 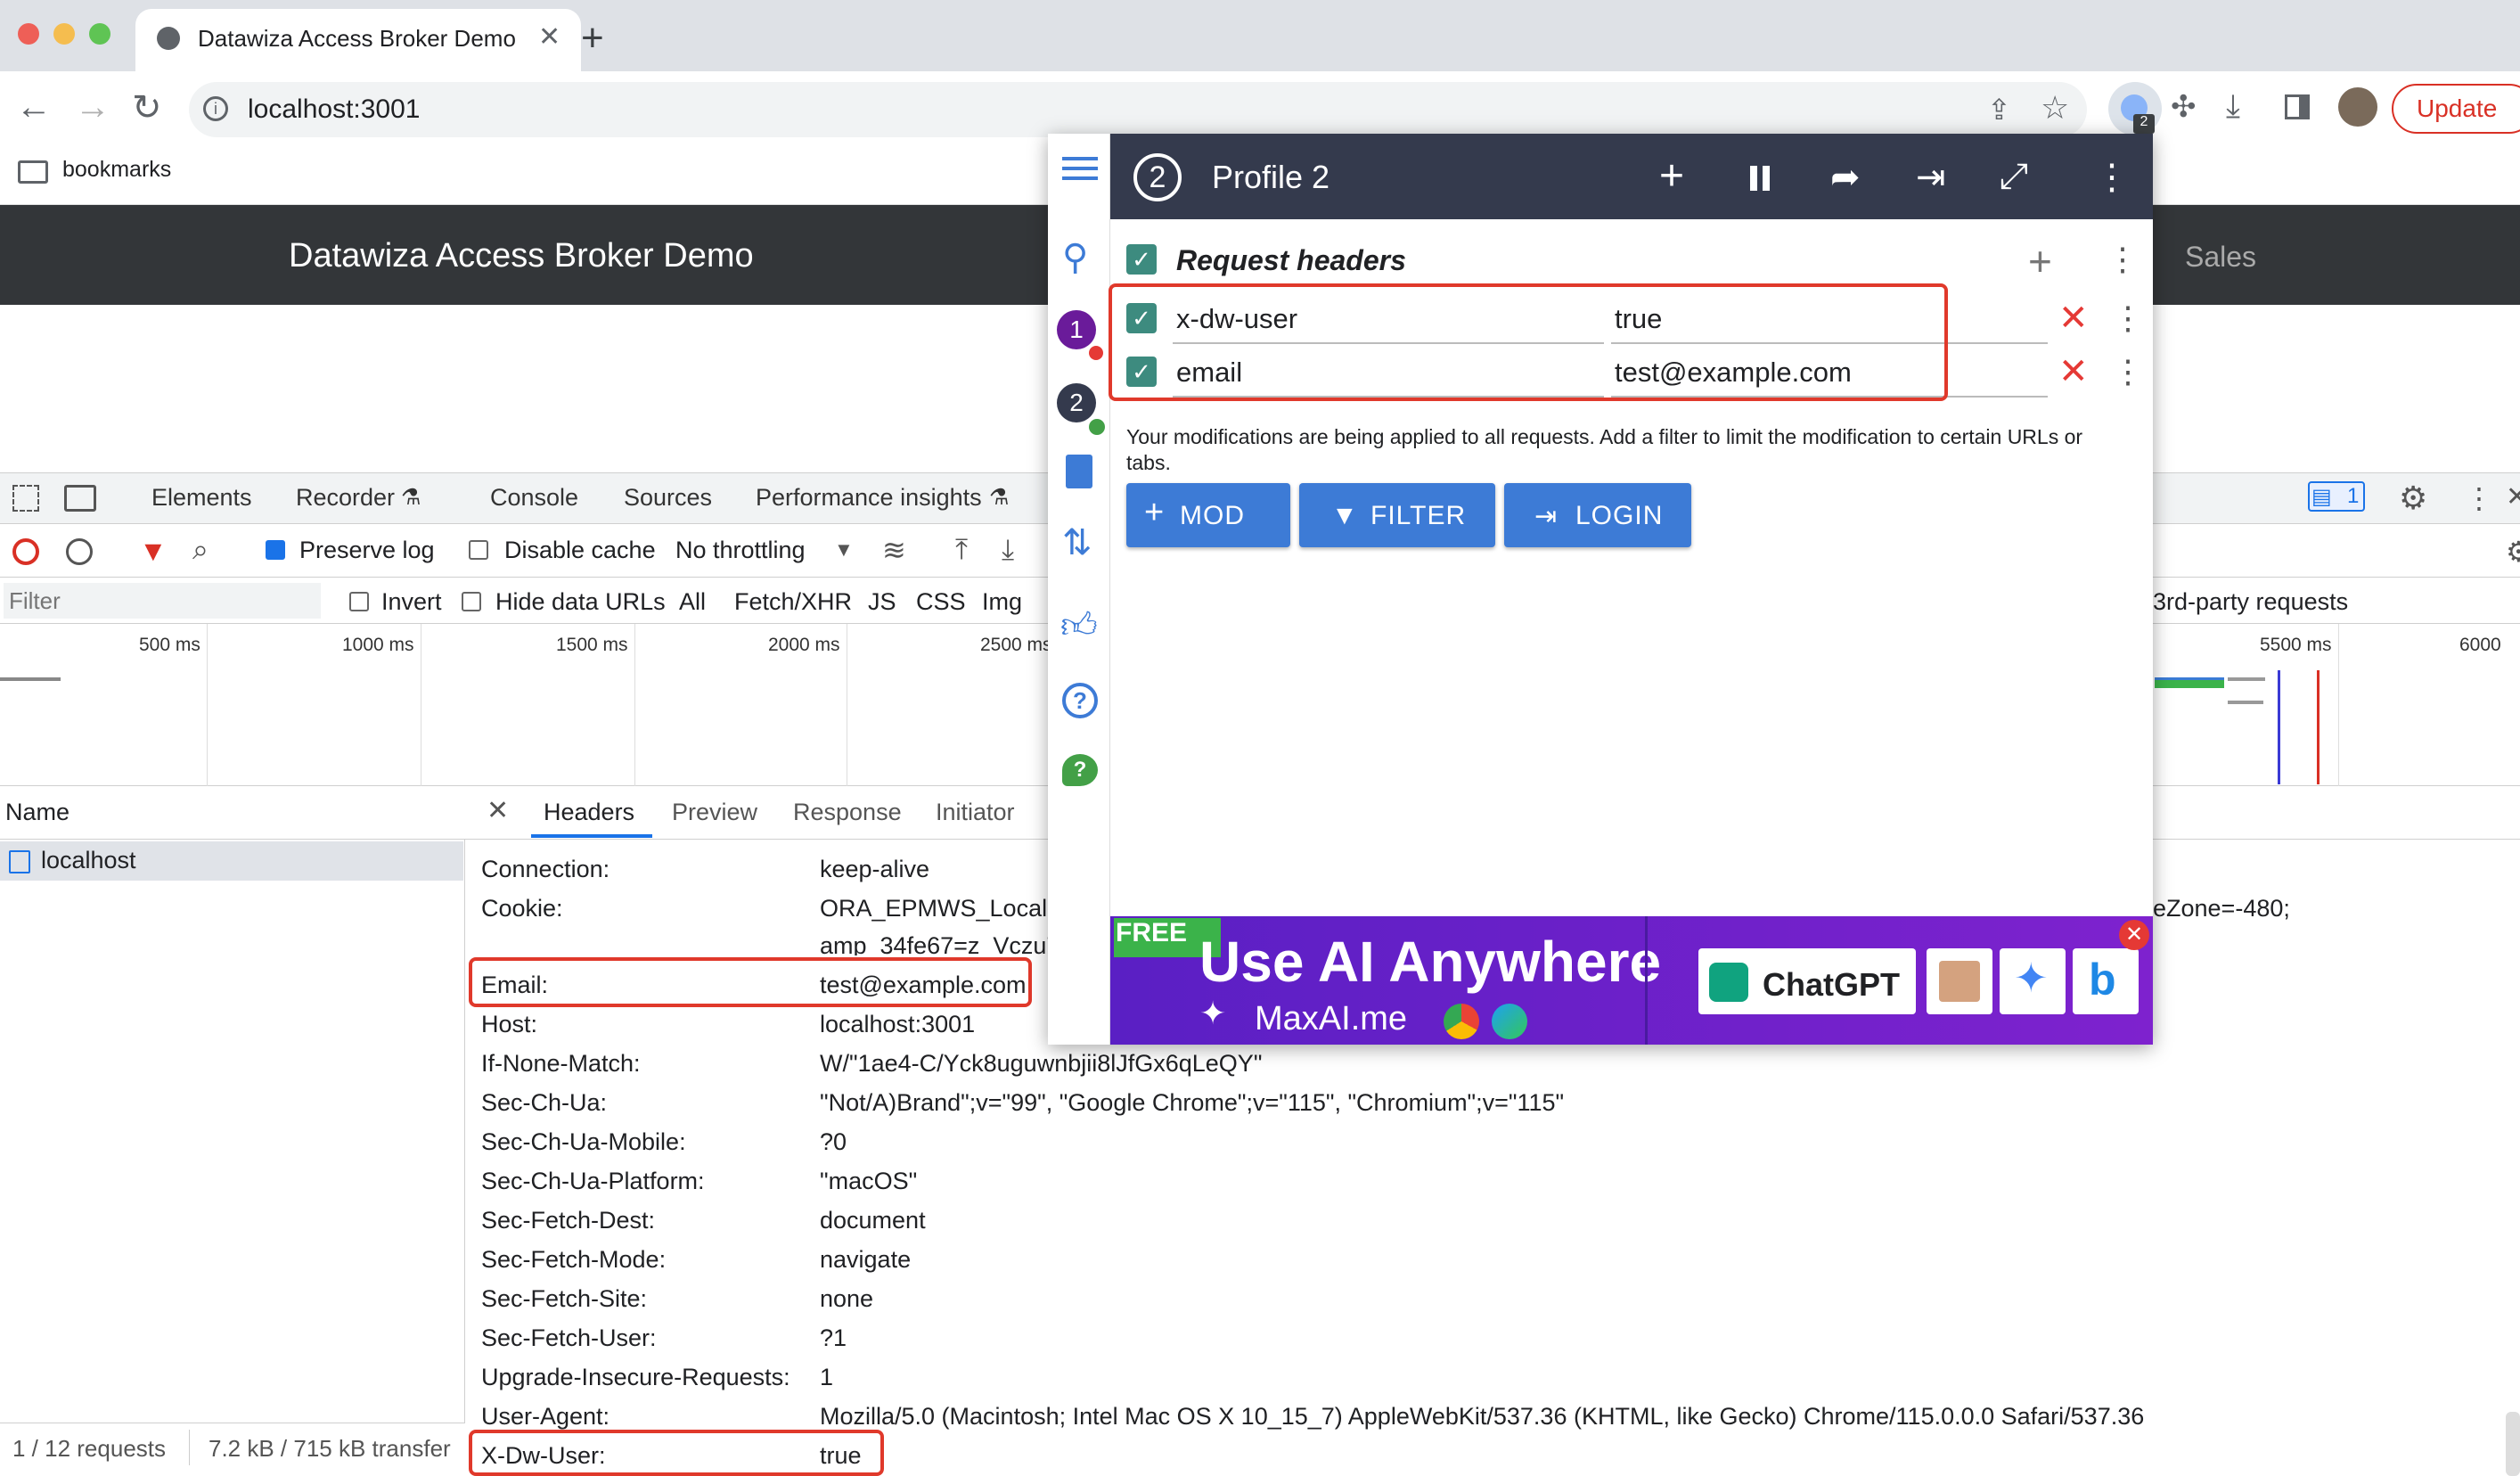 I want to click on filter-funnel-icon: ▼, so click(x=153, y=552).